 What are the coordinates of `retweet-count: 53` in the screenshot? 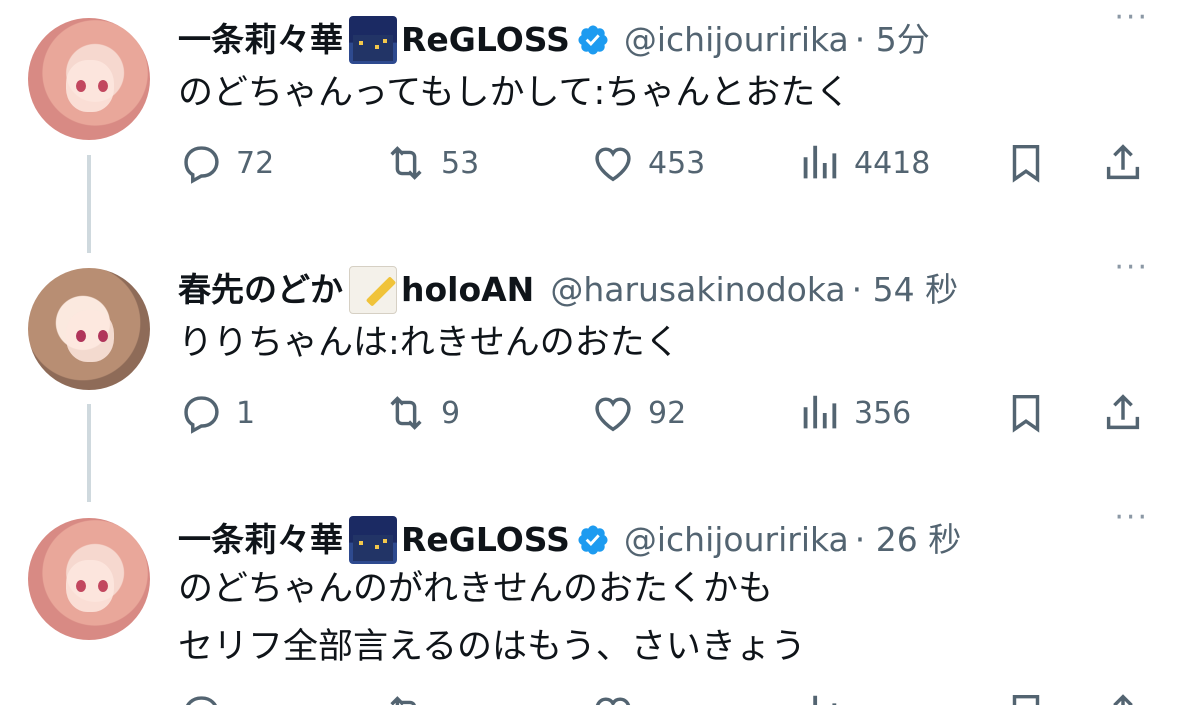 It's located at (460, 163).